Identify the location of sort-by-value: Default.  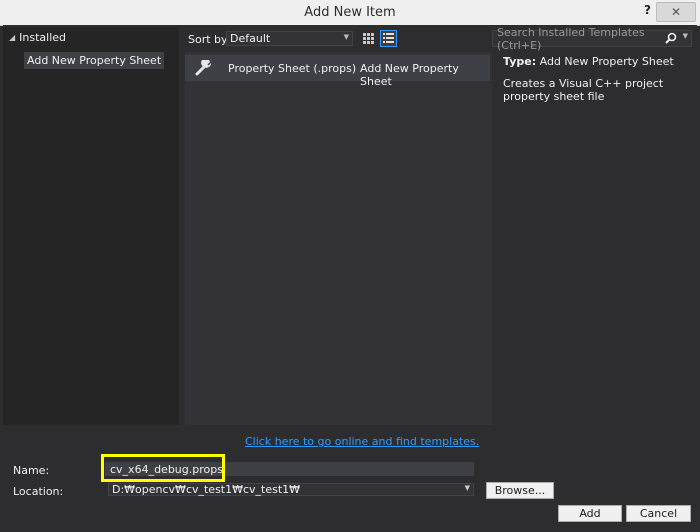
(250, 38).